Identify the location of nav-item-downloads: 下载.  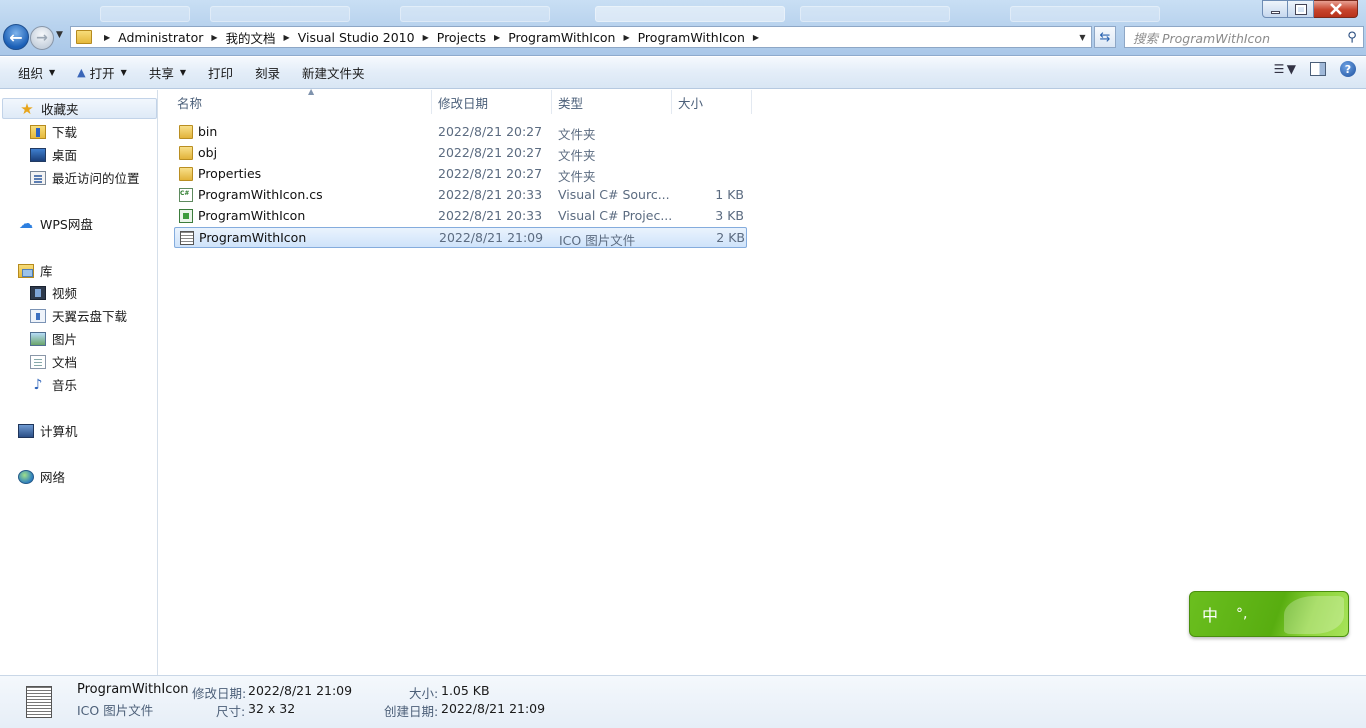
(38, 131).